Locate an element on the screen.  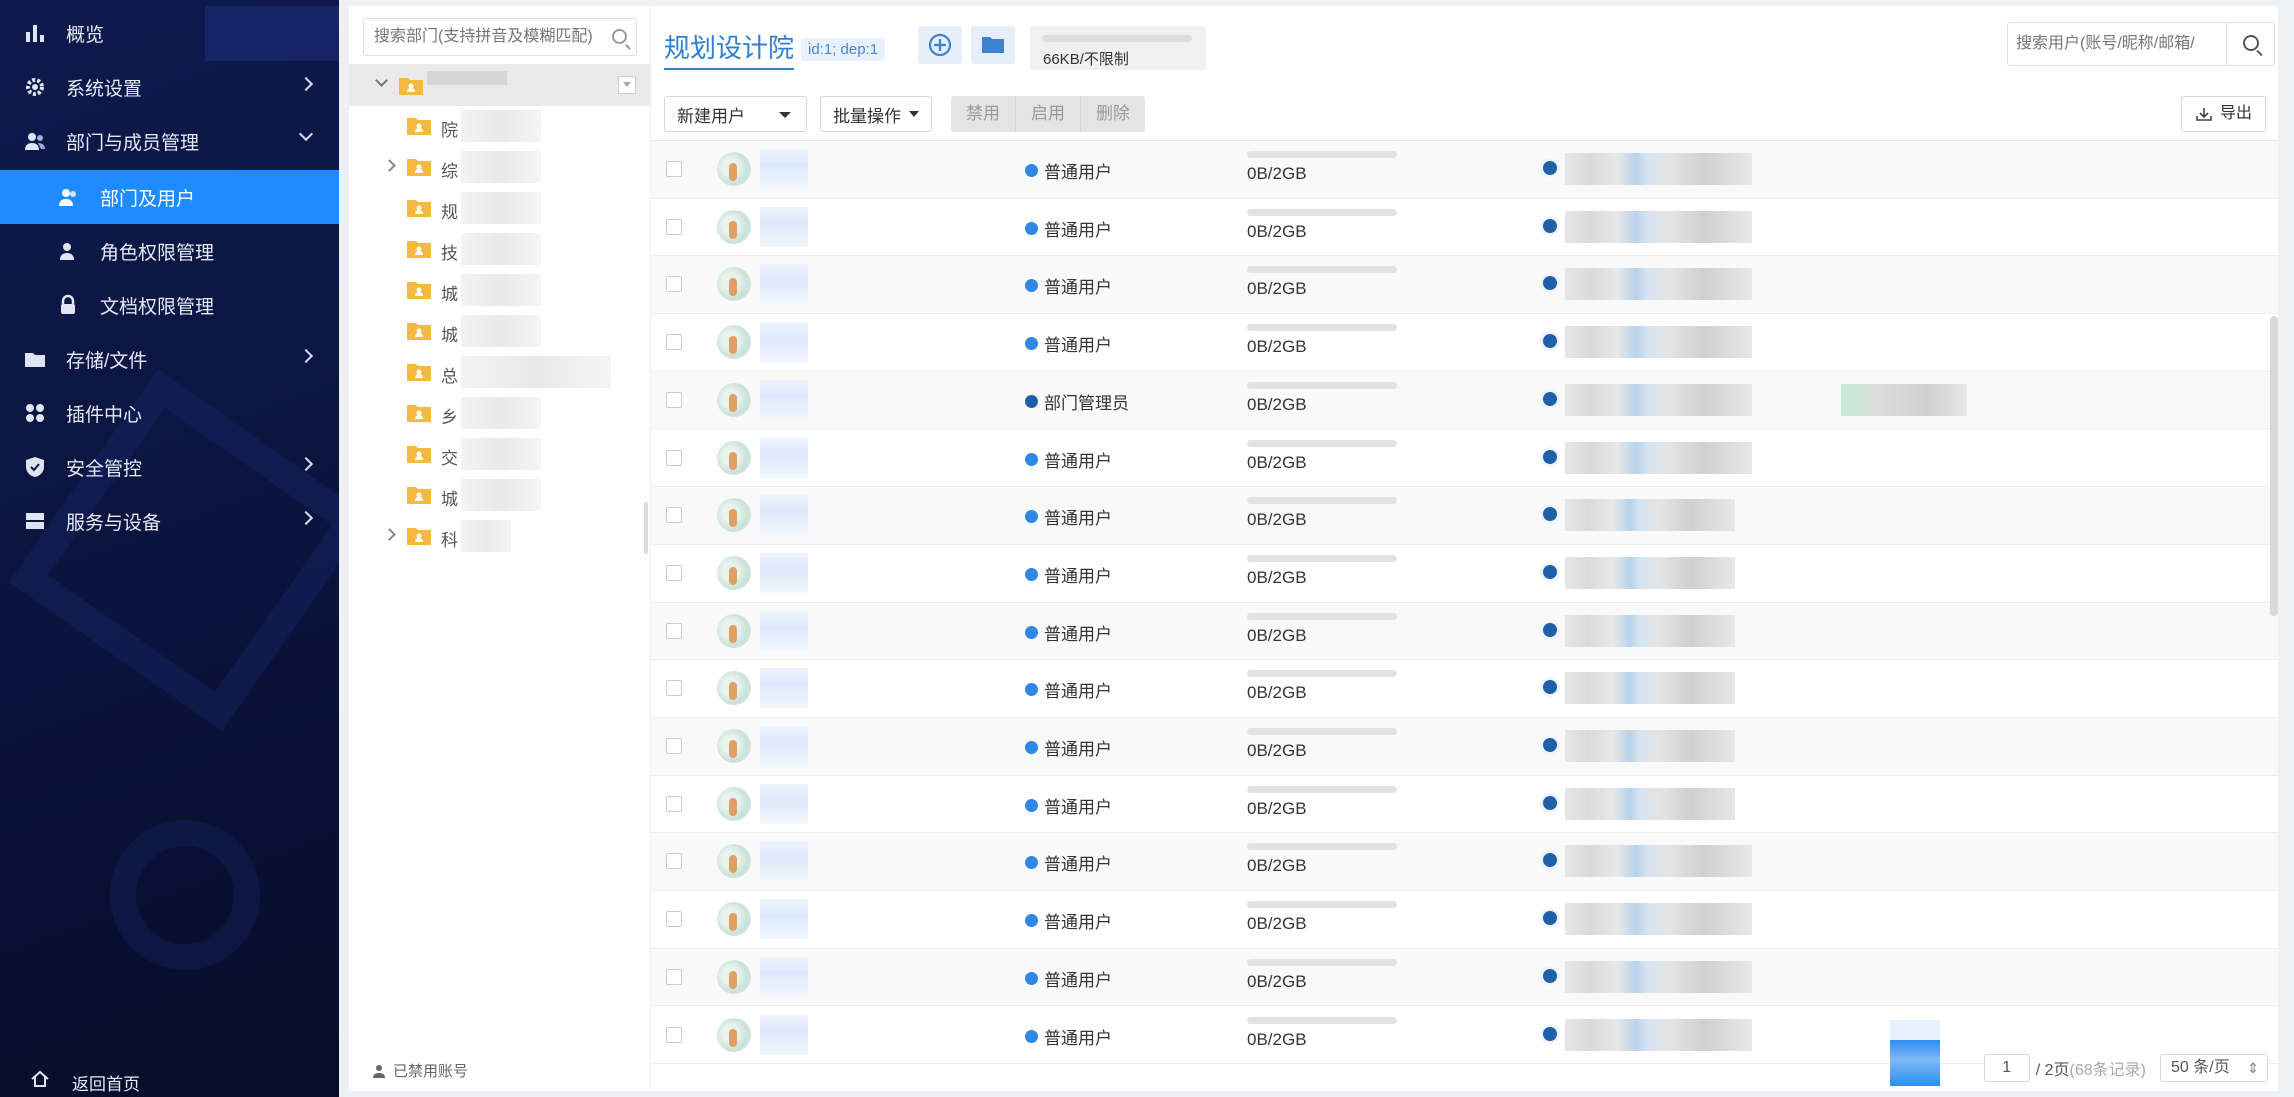
redacted-dept is located at coordinates (1650, 572).